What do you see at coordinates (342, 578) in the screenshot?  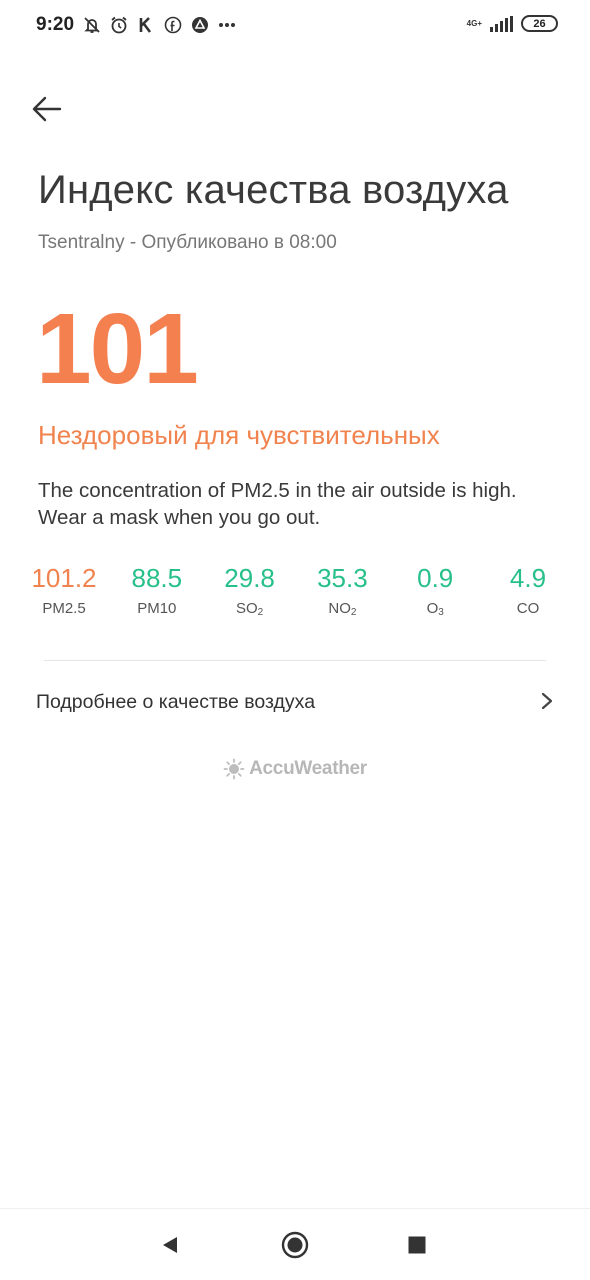 I see `pollutant-value: 35.3` at bounding box center [342, 578].